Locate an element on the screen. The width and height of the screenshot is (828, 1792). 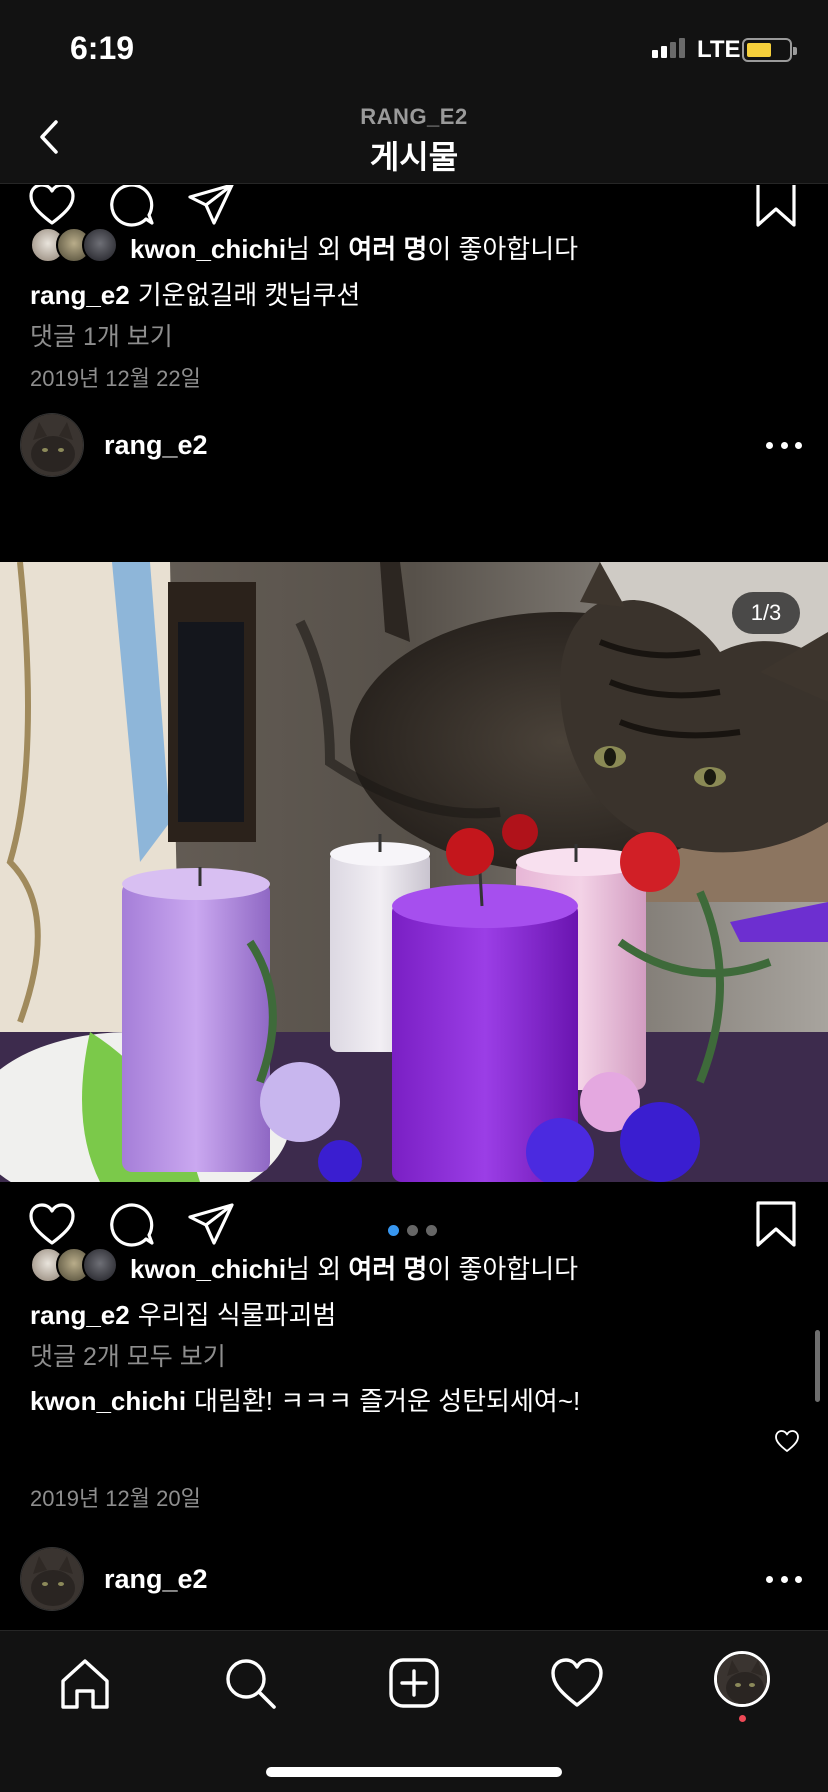
carousel-indicator is located at coordinates (412, 1230).